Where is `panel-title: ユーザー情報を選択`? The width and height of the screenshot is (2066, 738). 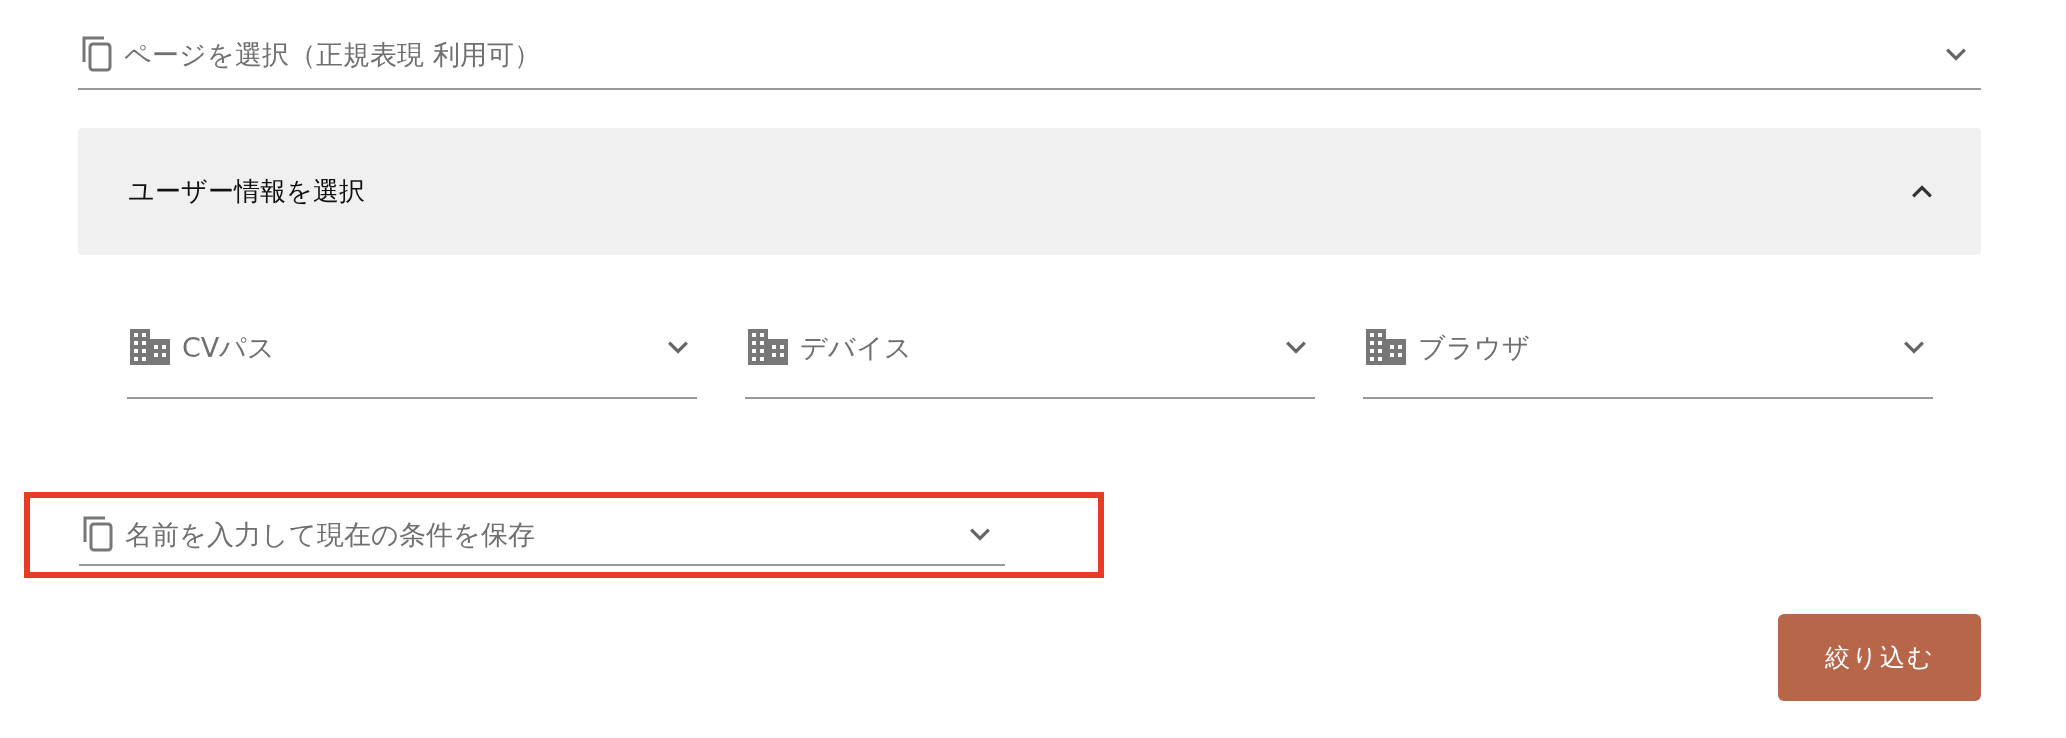
panel-title: ユーザー情報を選択 is located at coordinates (246, 191).